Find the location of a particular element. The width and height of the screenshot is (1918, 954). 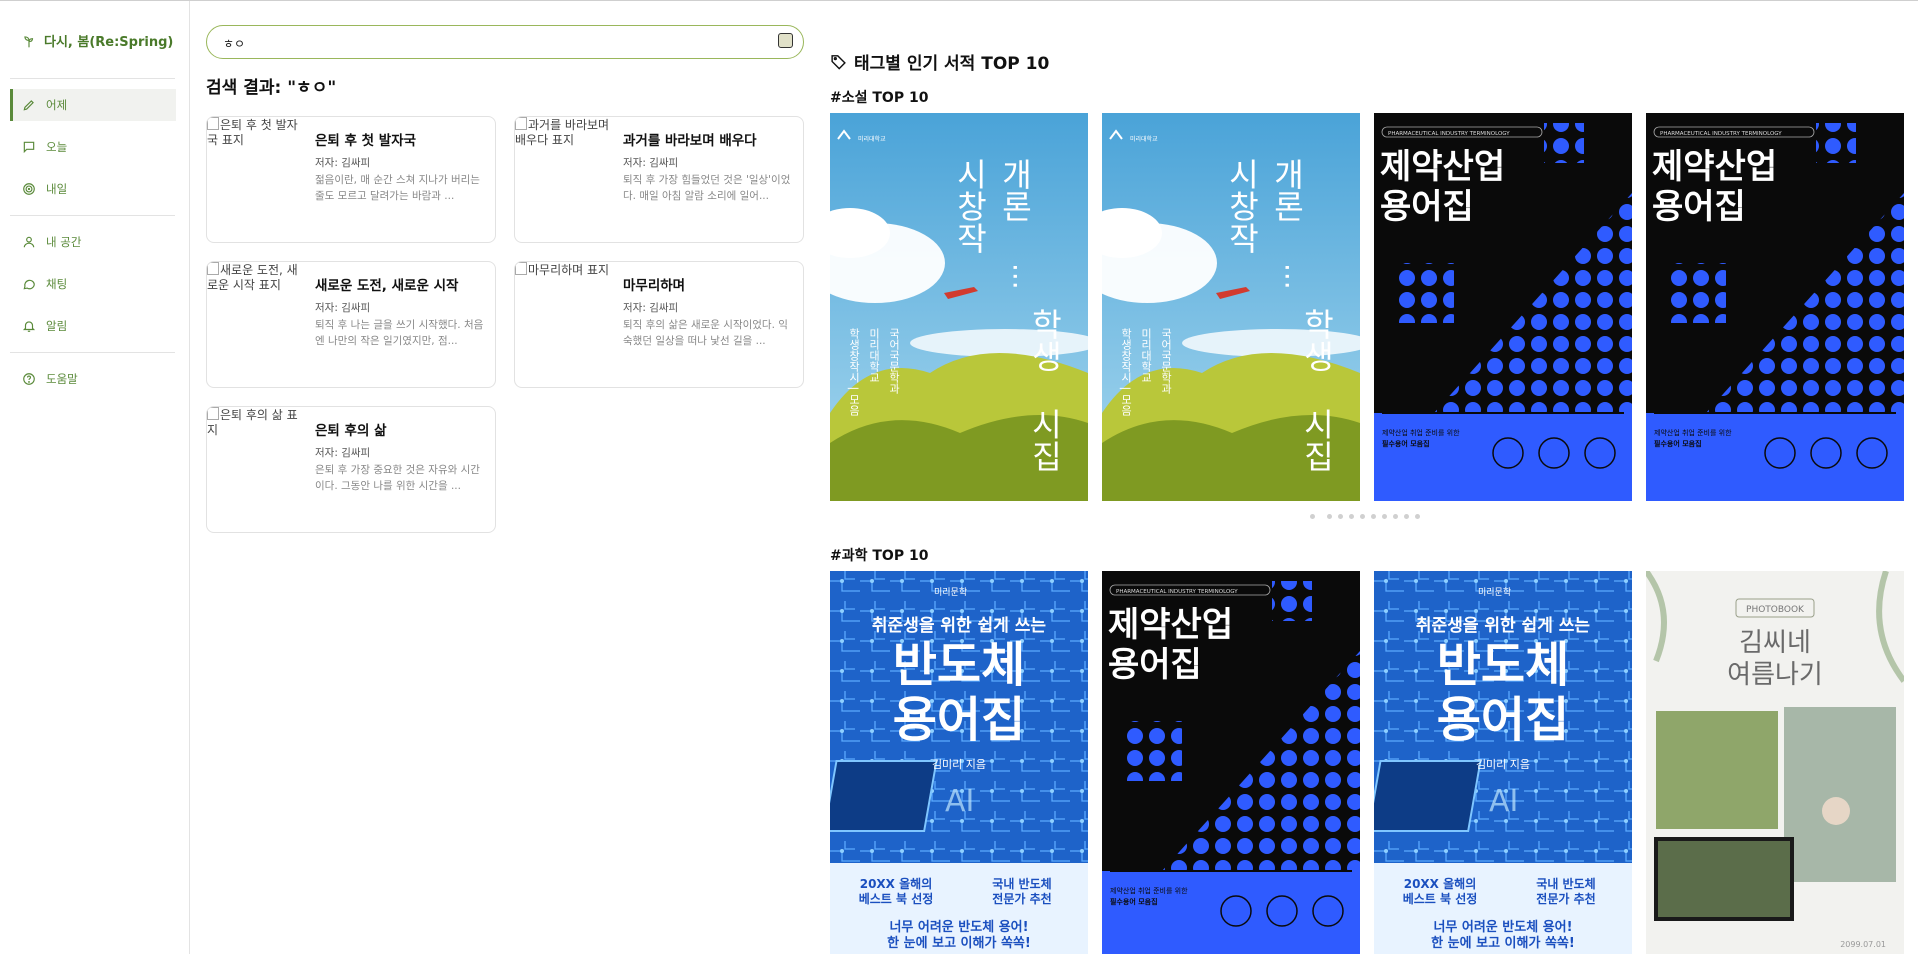

search-button is located at coordinates (785, 40).